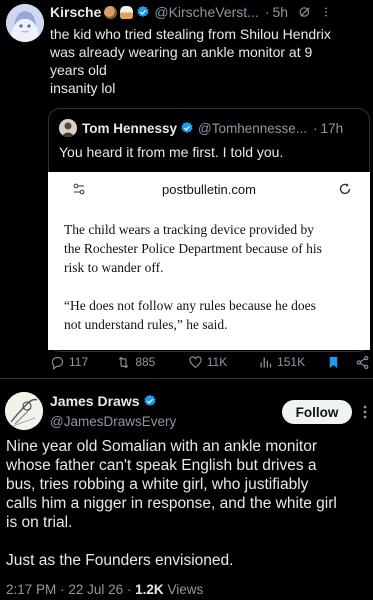 The image size is (373, 600). I want to click on reload-icon, so click(345, 189).